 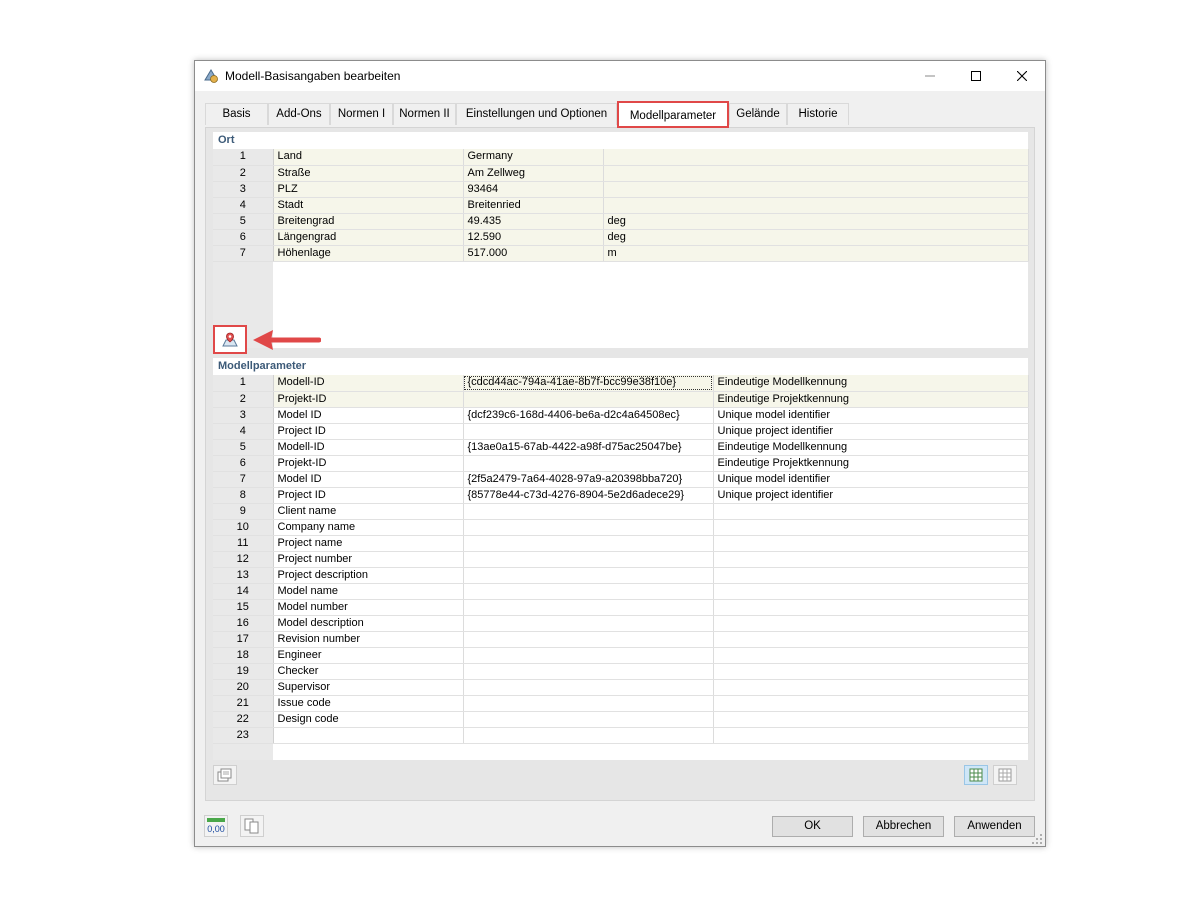 I want to click on param-name-cell: Client name, so click(x=368, y=511).